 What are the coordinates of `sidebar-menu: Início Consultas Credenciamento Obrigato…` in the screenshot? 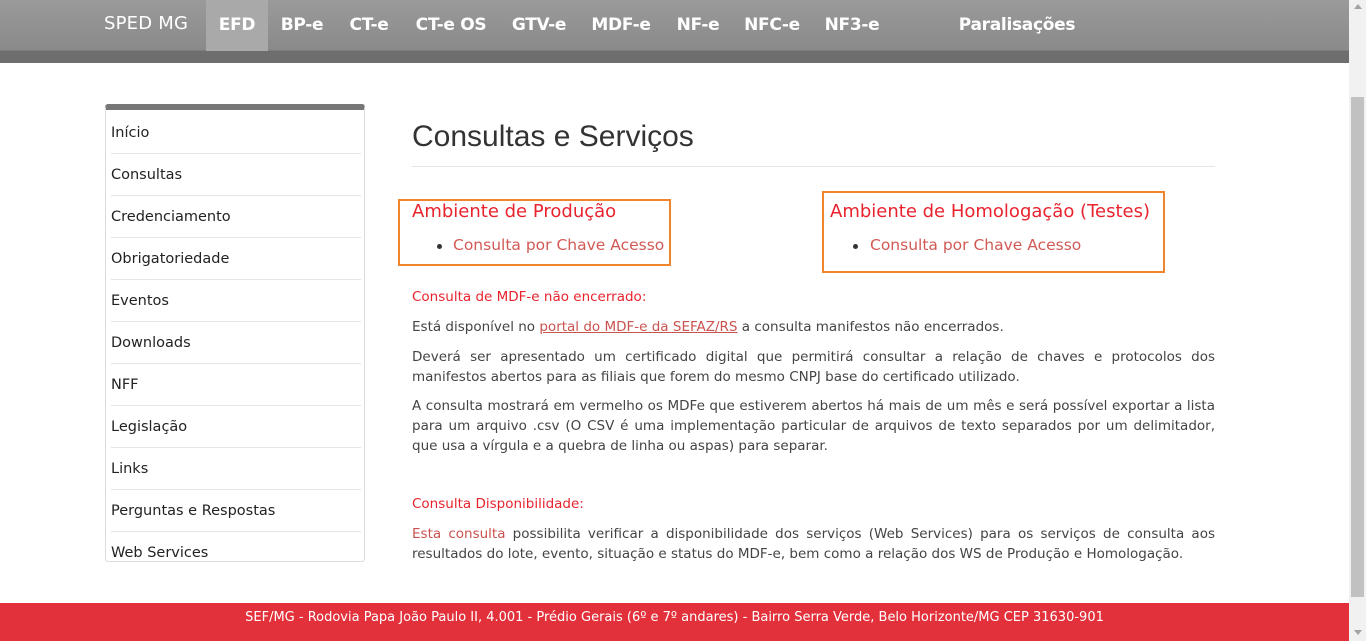 It's located at (235, 333).